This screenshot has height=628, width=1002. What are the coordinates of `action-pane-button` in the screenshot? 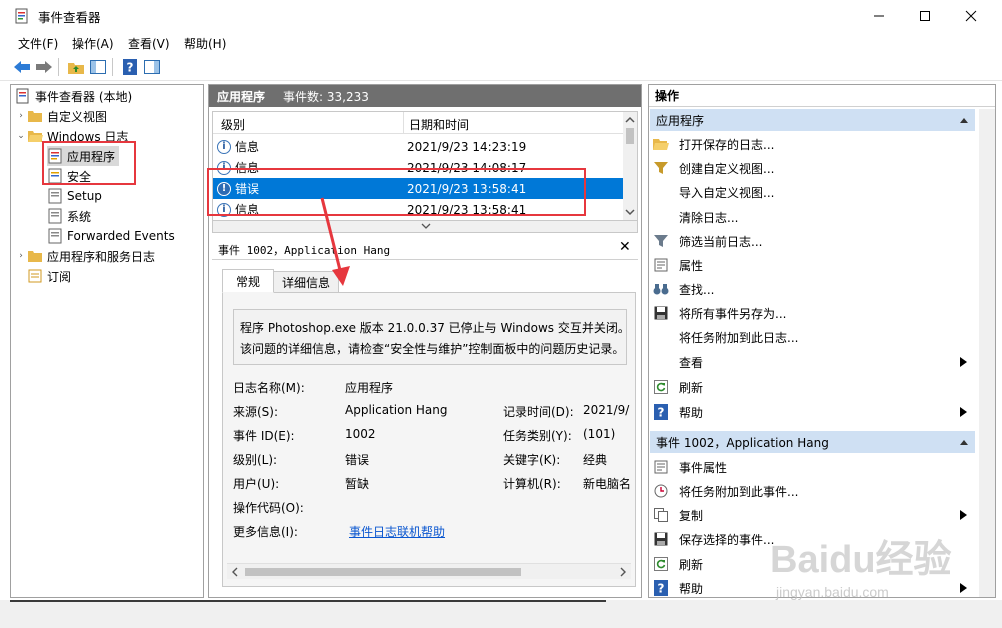 It's located at (152, 67).